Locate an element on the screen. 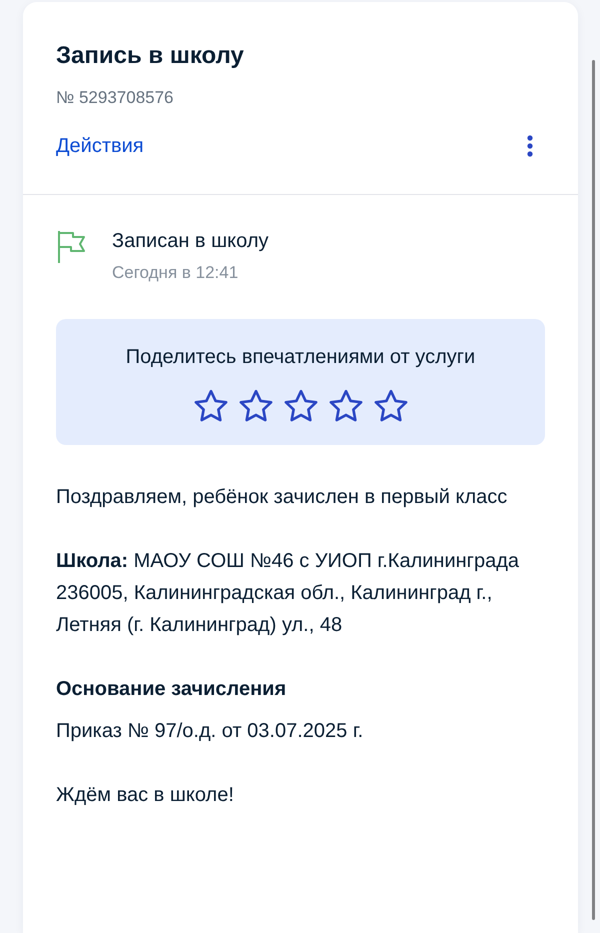 This screenshot has width=600, height=933. paragraph: Поздравляем, ребёнок зачислен в первый класс is located at coordinates (282, 497).